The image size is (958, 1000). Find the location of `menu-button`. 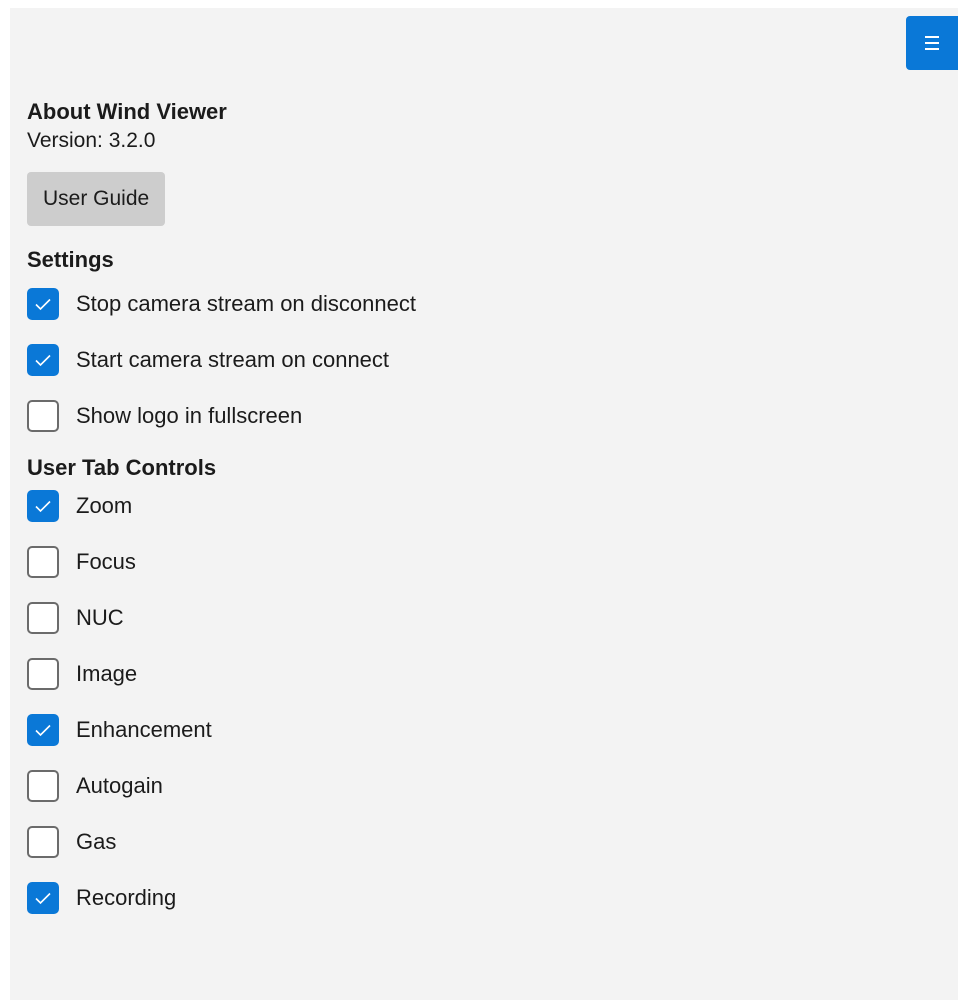

menu-button is located at coordinates (932, 43).